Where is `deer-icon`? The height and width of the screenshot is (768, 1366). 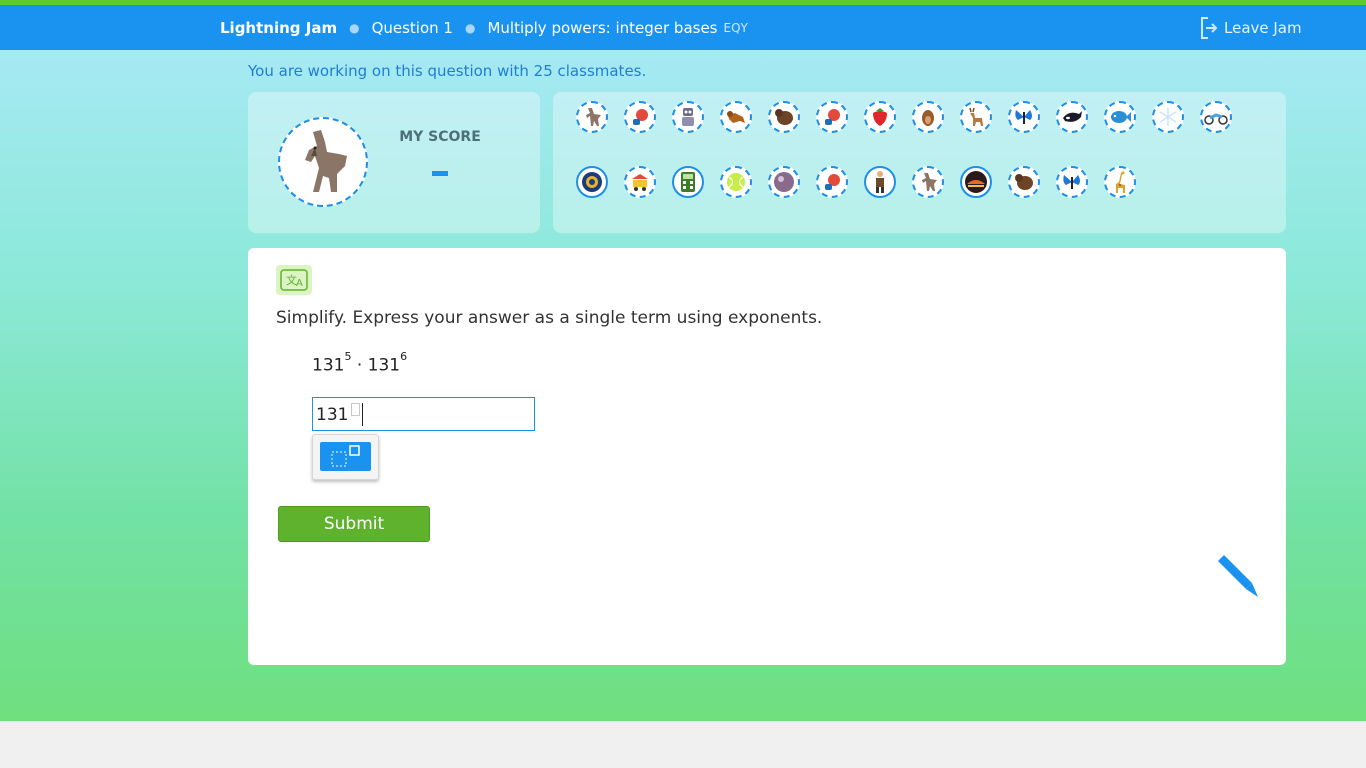 deer-icon is located at coordinates (976, 116).